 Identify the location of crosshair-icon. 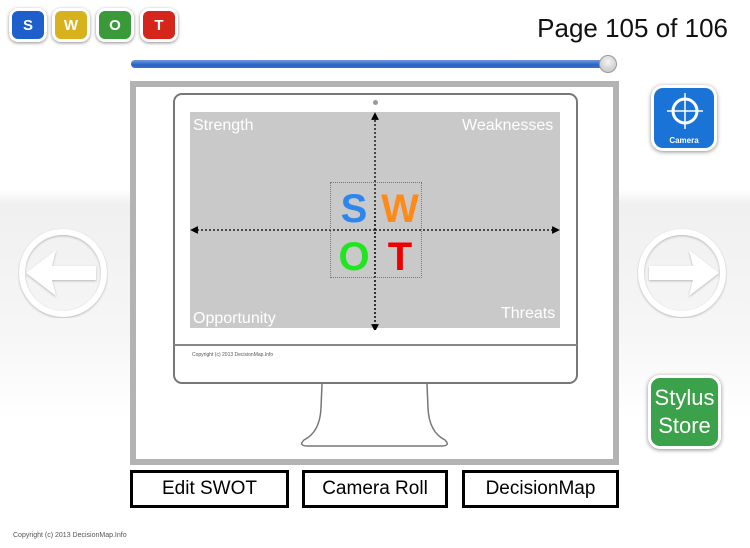
(685, 111).